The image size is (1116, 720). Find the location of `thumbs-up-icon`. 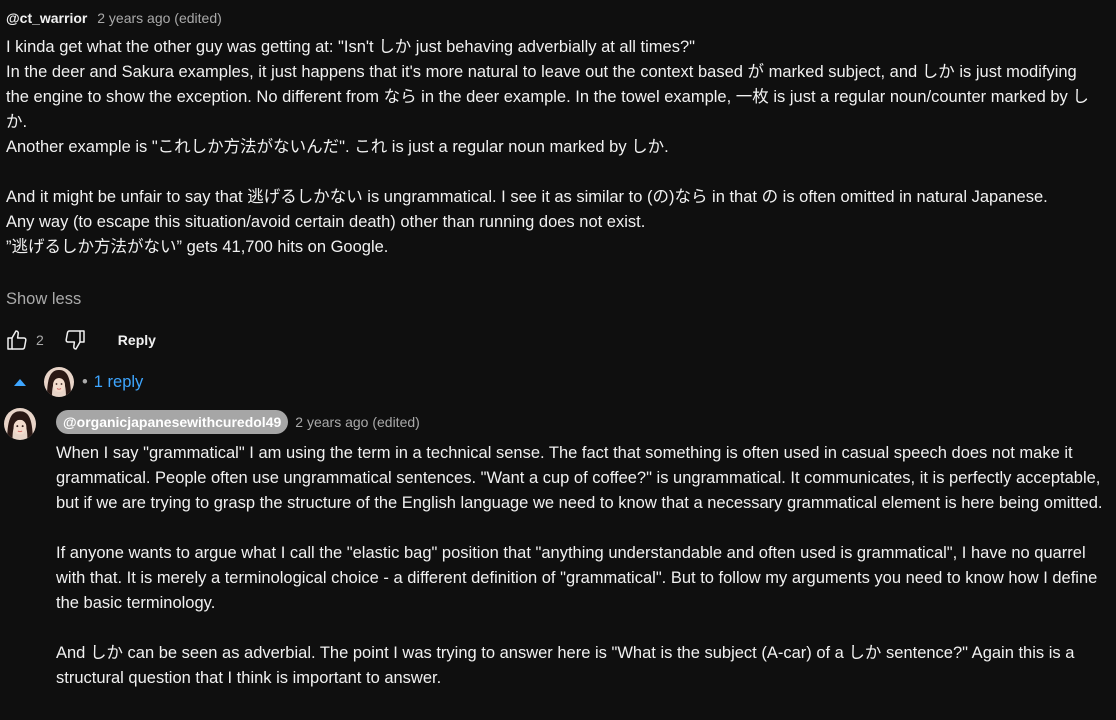

thumbs-up-icon is located at coordinates (17, 340).